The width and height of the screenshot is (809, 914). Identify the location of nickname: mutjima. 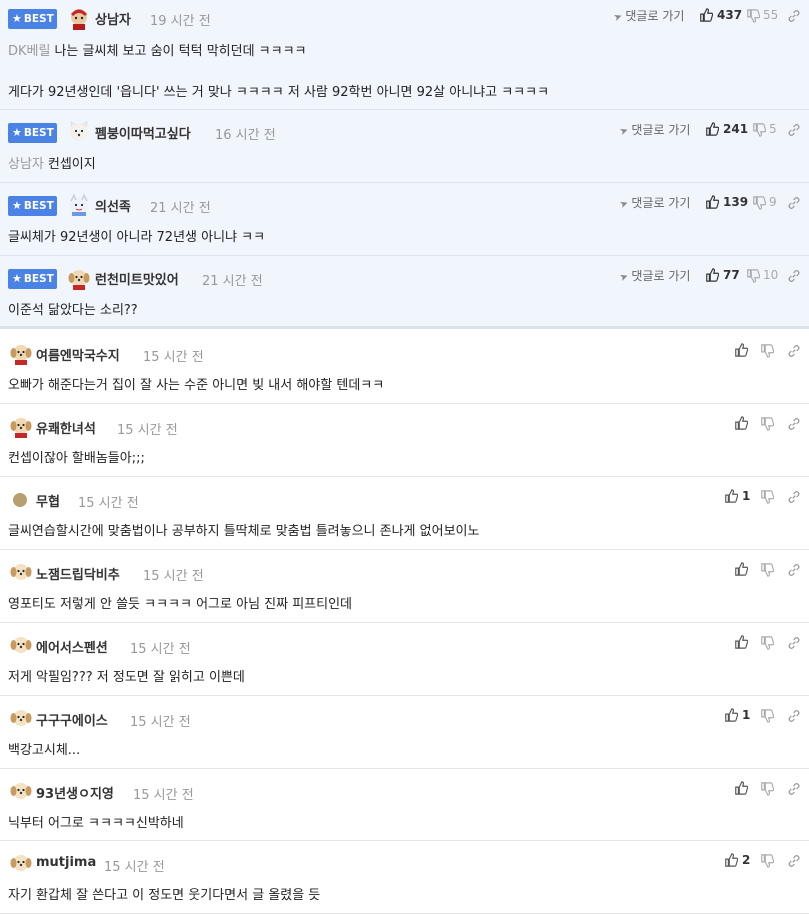
(66, 862).